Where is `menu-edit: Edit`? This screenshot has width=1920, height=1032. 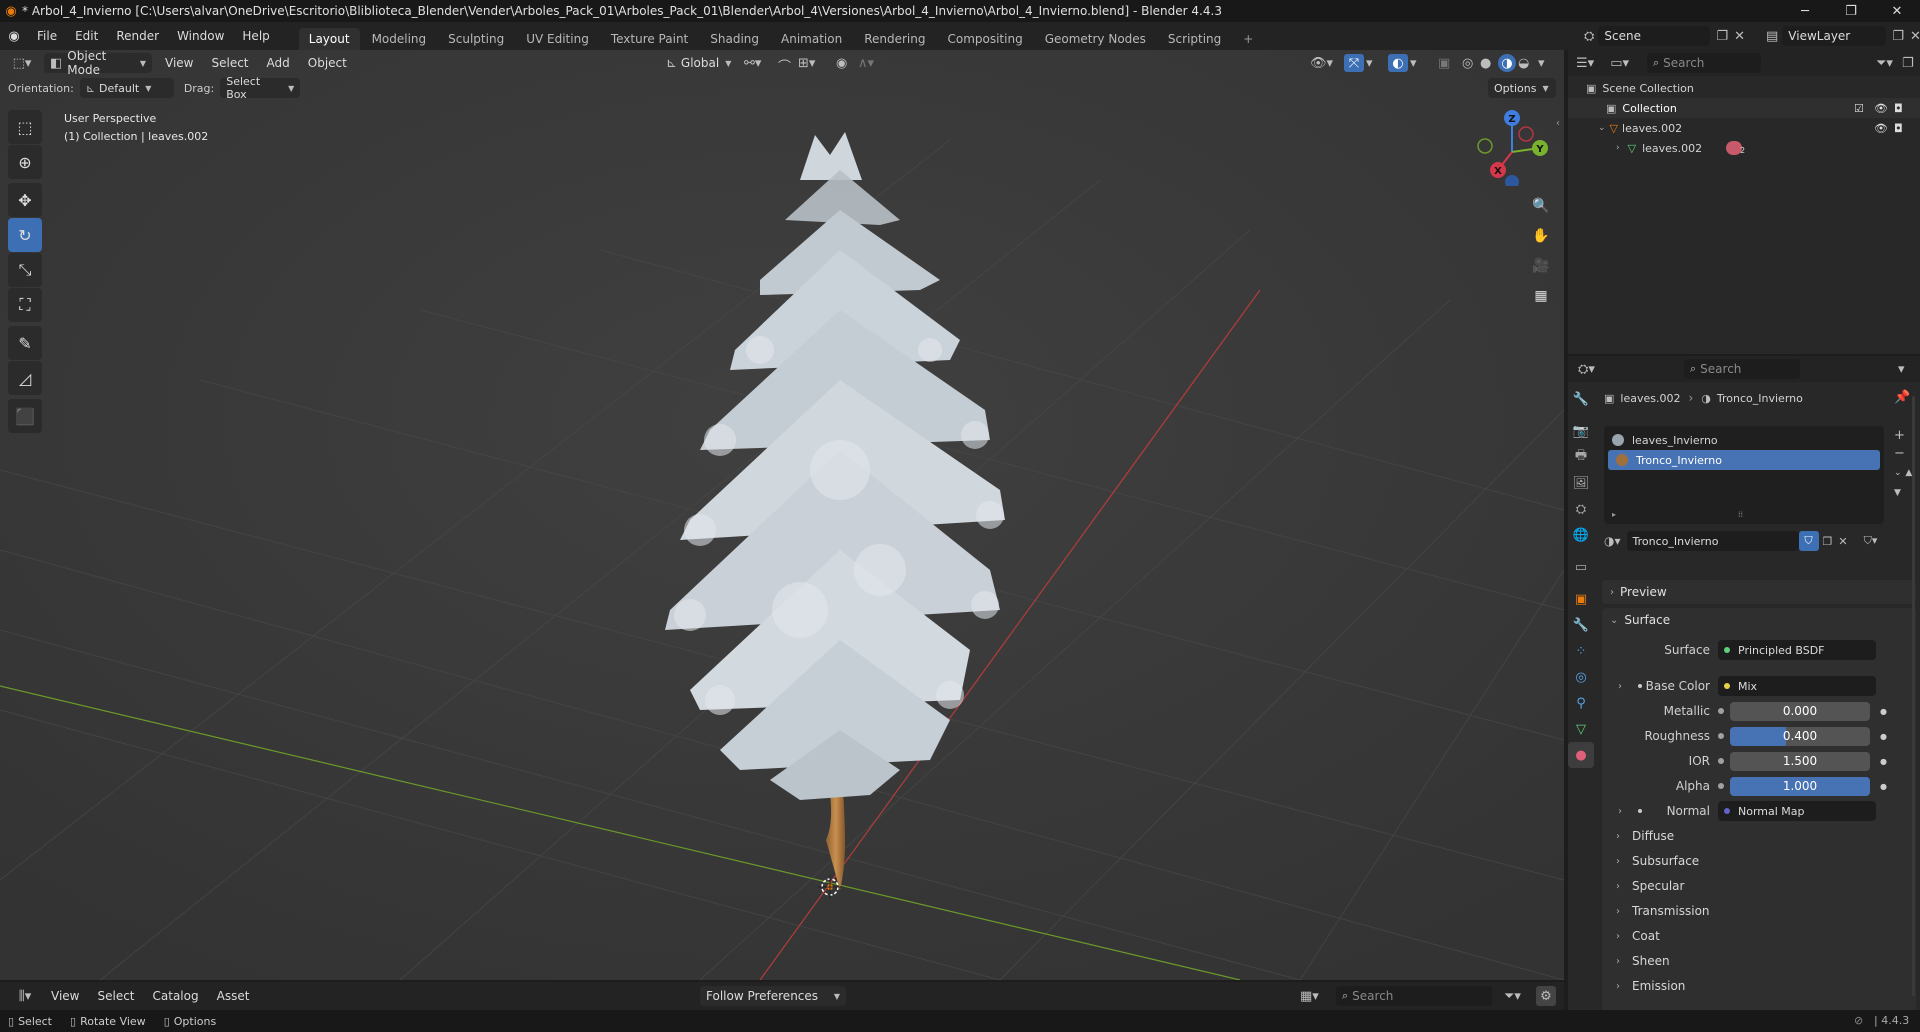
menu-edit: Edit is located at coordinates (86, 36).